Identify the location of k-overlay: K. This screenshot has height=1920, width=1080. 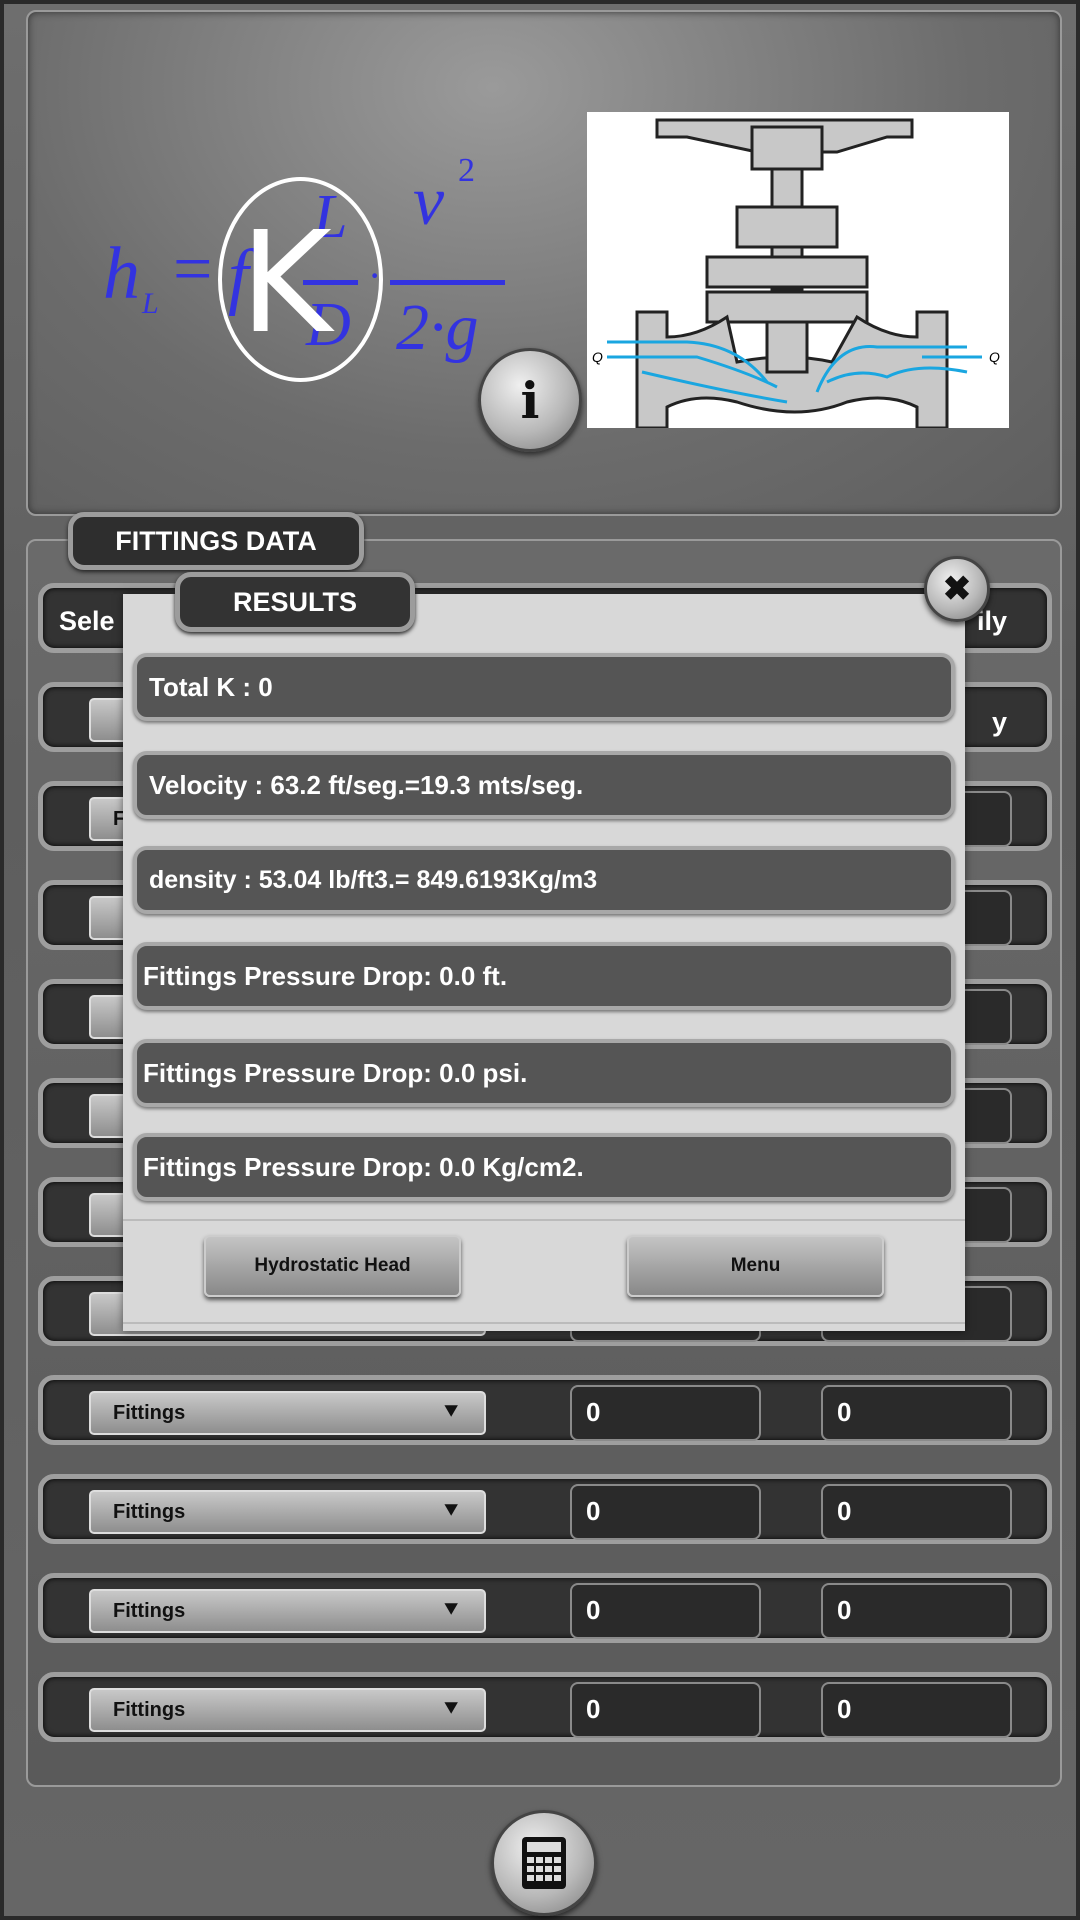
(286, 283).